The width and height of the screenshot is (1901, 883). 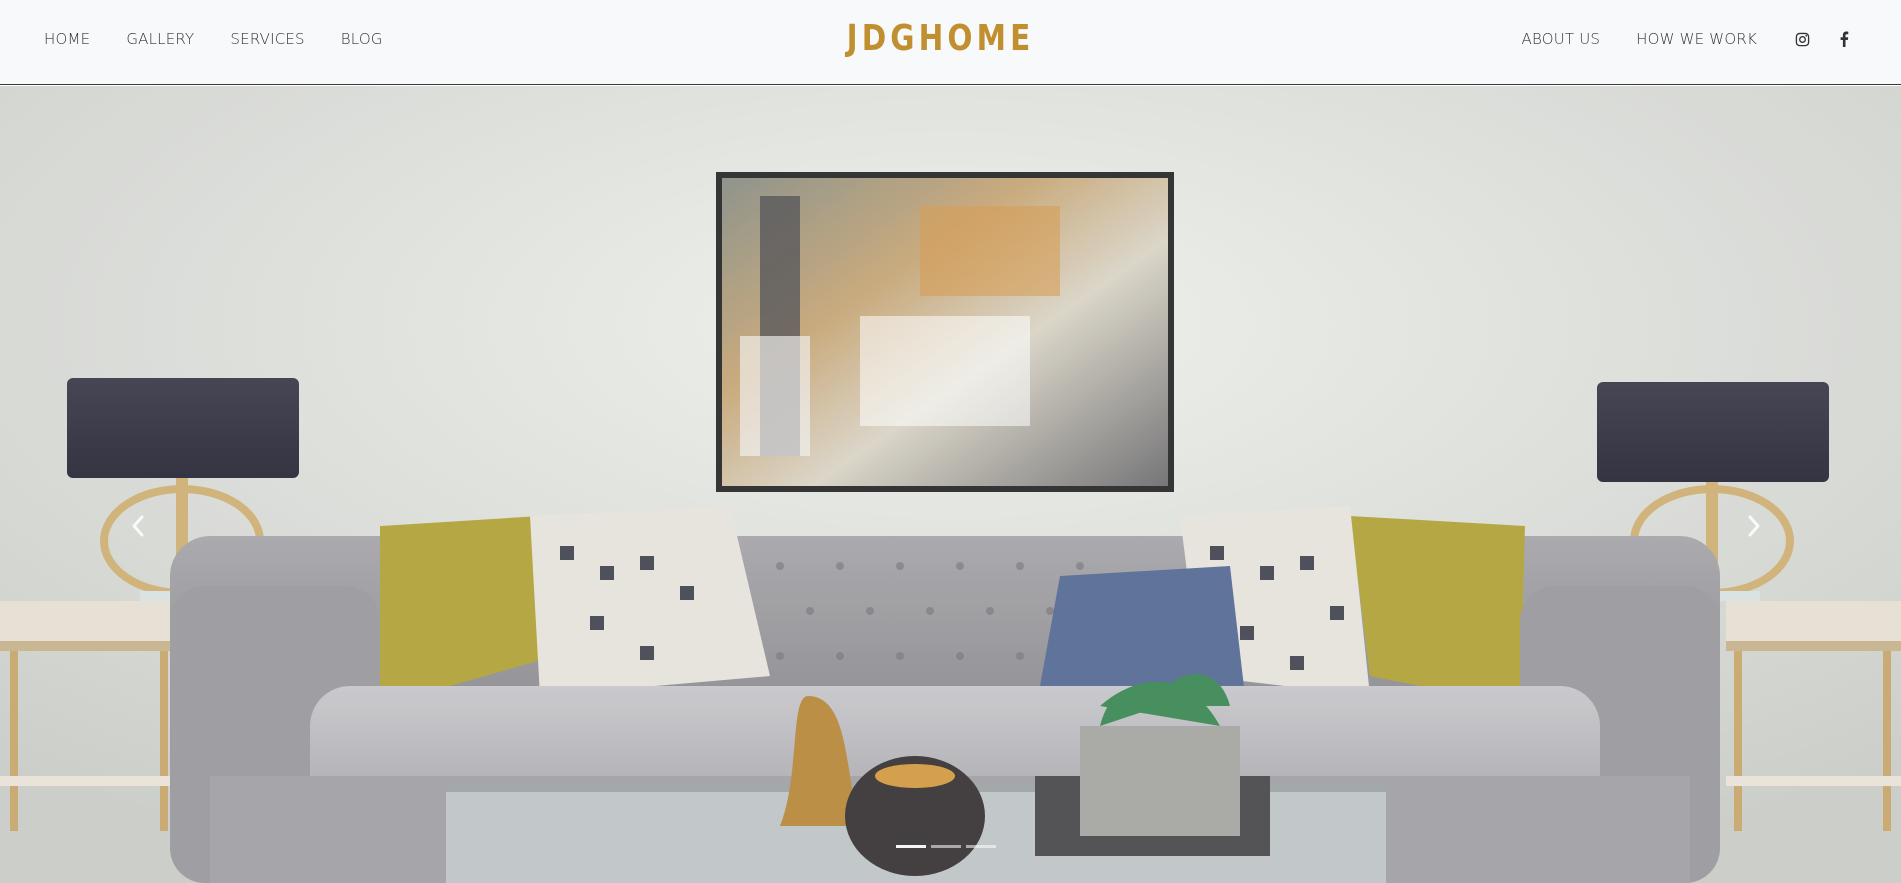 I want to click on secondary-nav: ABOUT US HOW WE WORK, so click(x=1687, y=39).